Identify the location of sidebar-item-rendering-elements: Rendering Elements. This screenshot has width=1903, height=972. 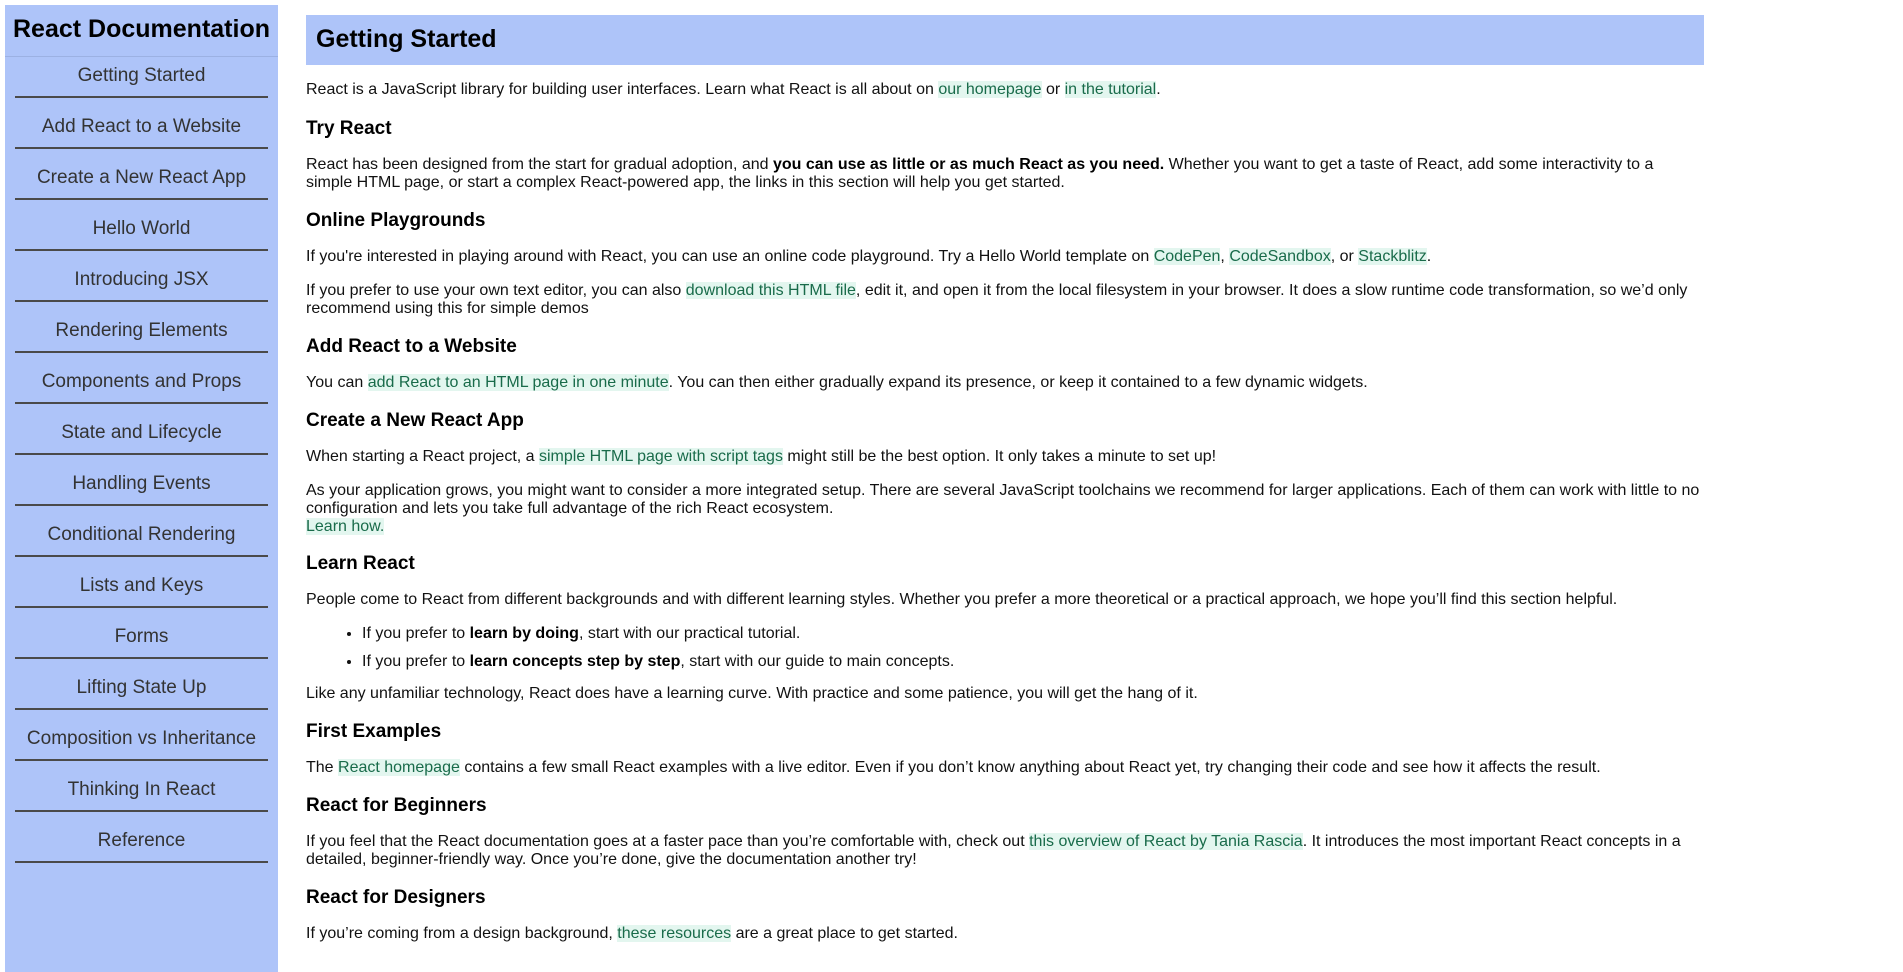
(141, 332).